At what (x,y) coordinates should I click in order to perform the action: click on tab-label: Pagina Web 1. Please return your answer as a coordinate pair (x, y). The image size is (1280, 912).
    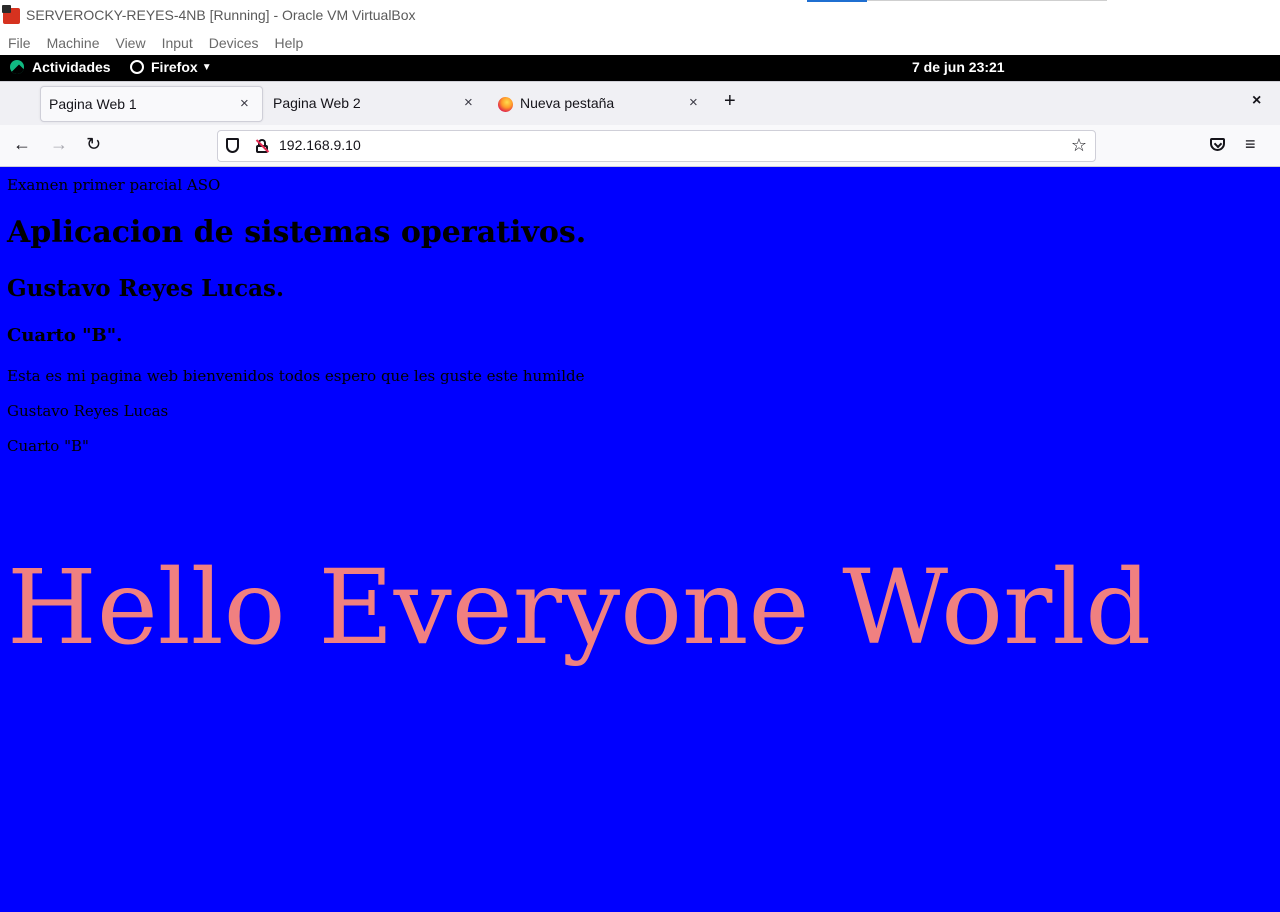
    Looking at the image, I should click on (93, 104).